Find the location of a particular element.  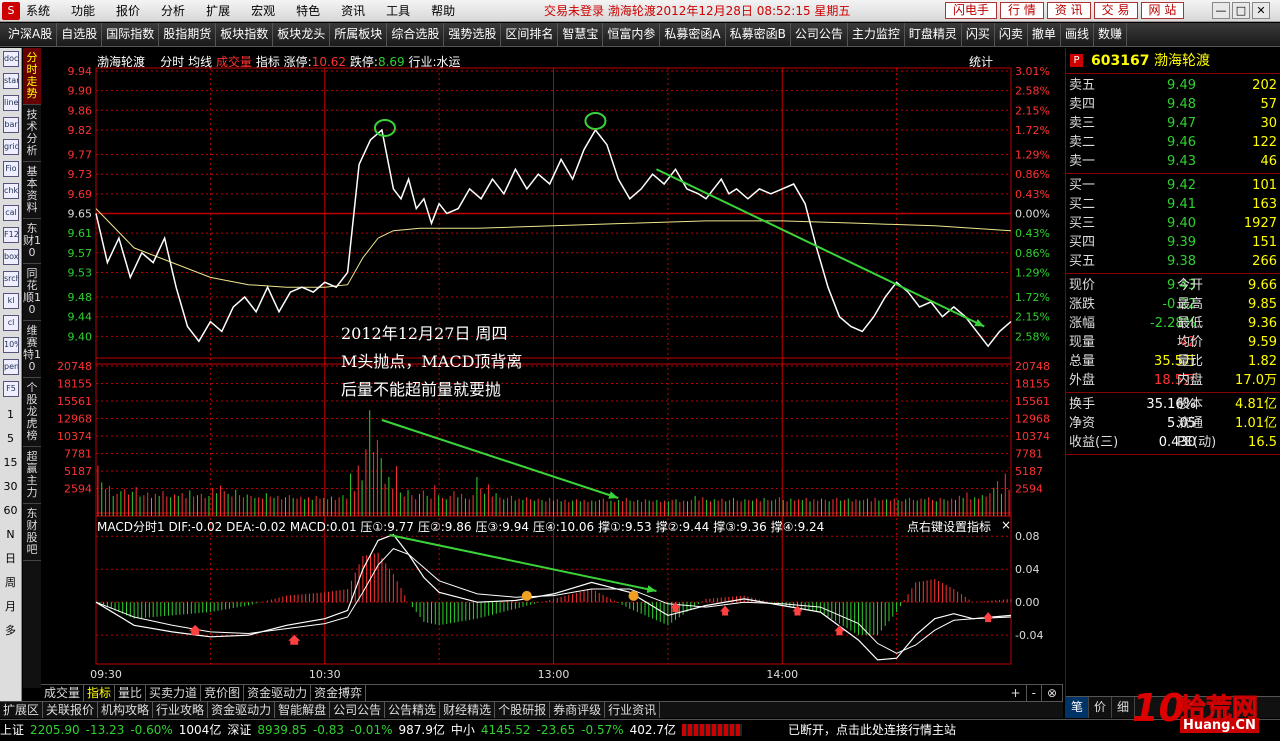

info-tab-3: 行业攻略 is located at coordinates (181, 710).